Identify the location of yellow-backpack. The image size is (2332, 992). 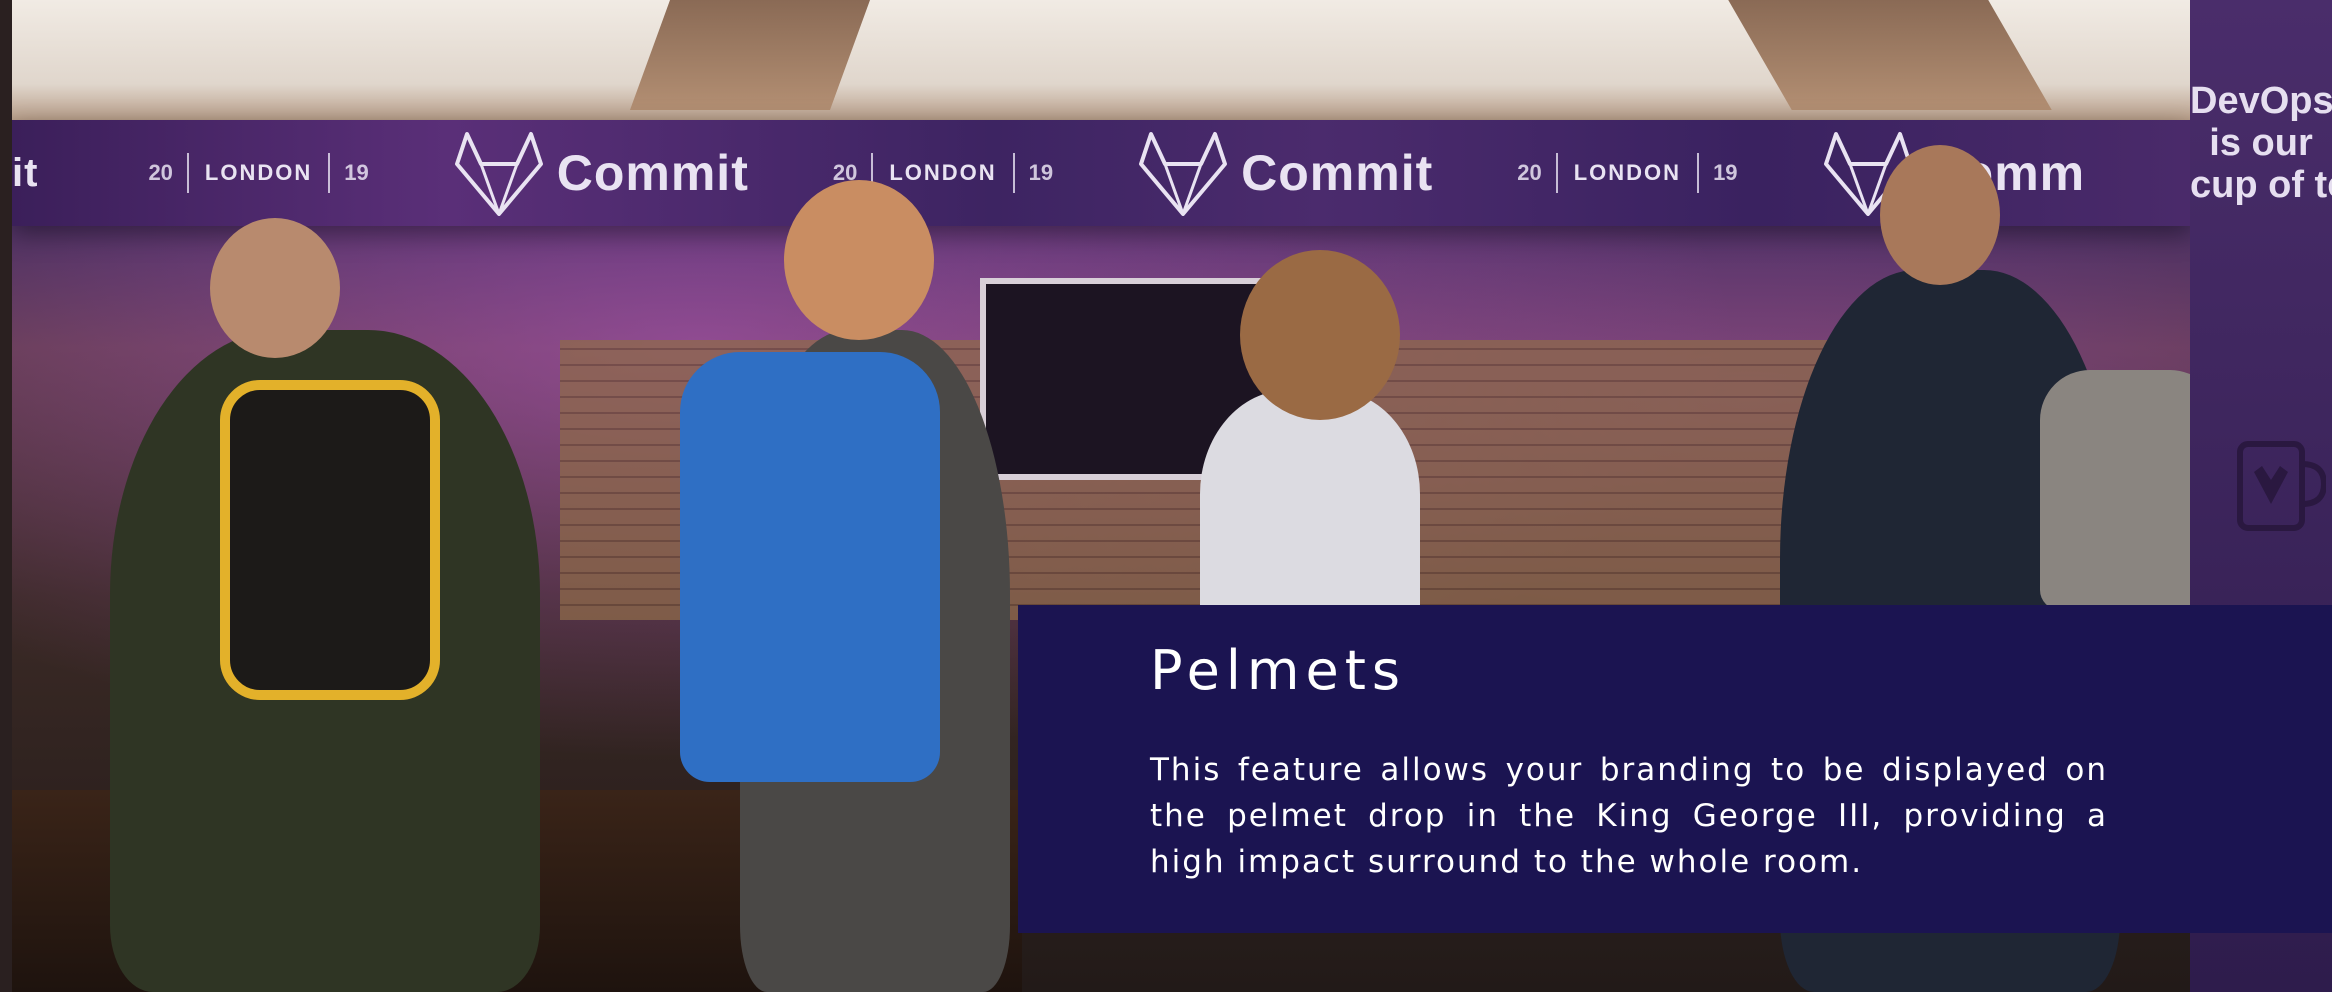
(330, 540).